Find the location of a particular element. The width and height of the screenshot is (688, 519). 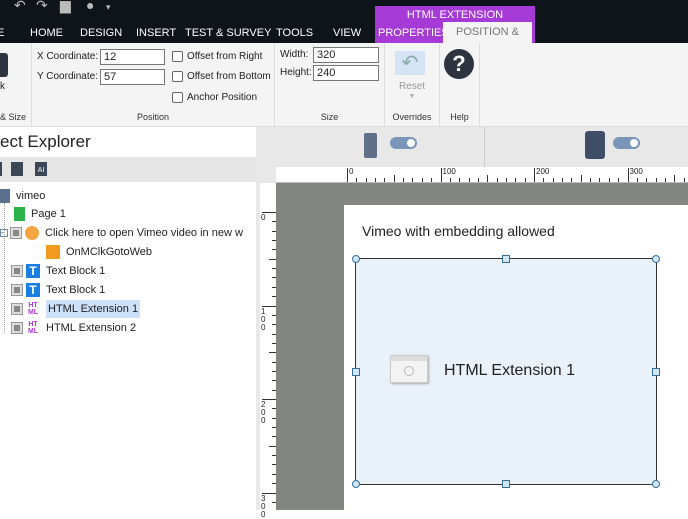

toolbar-icon is located at coordinates (1, 169).